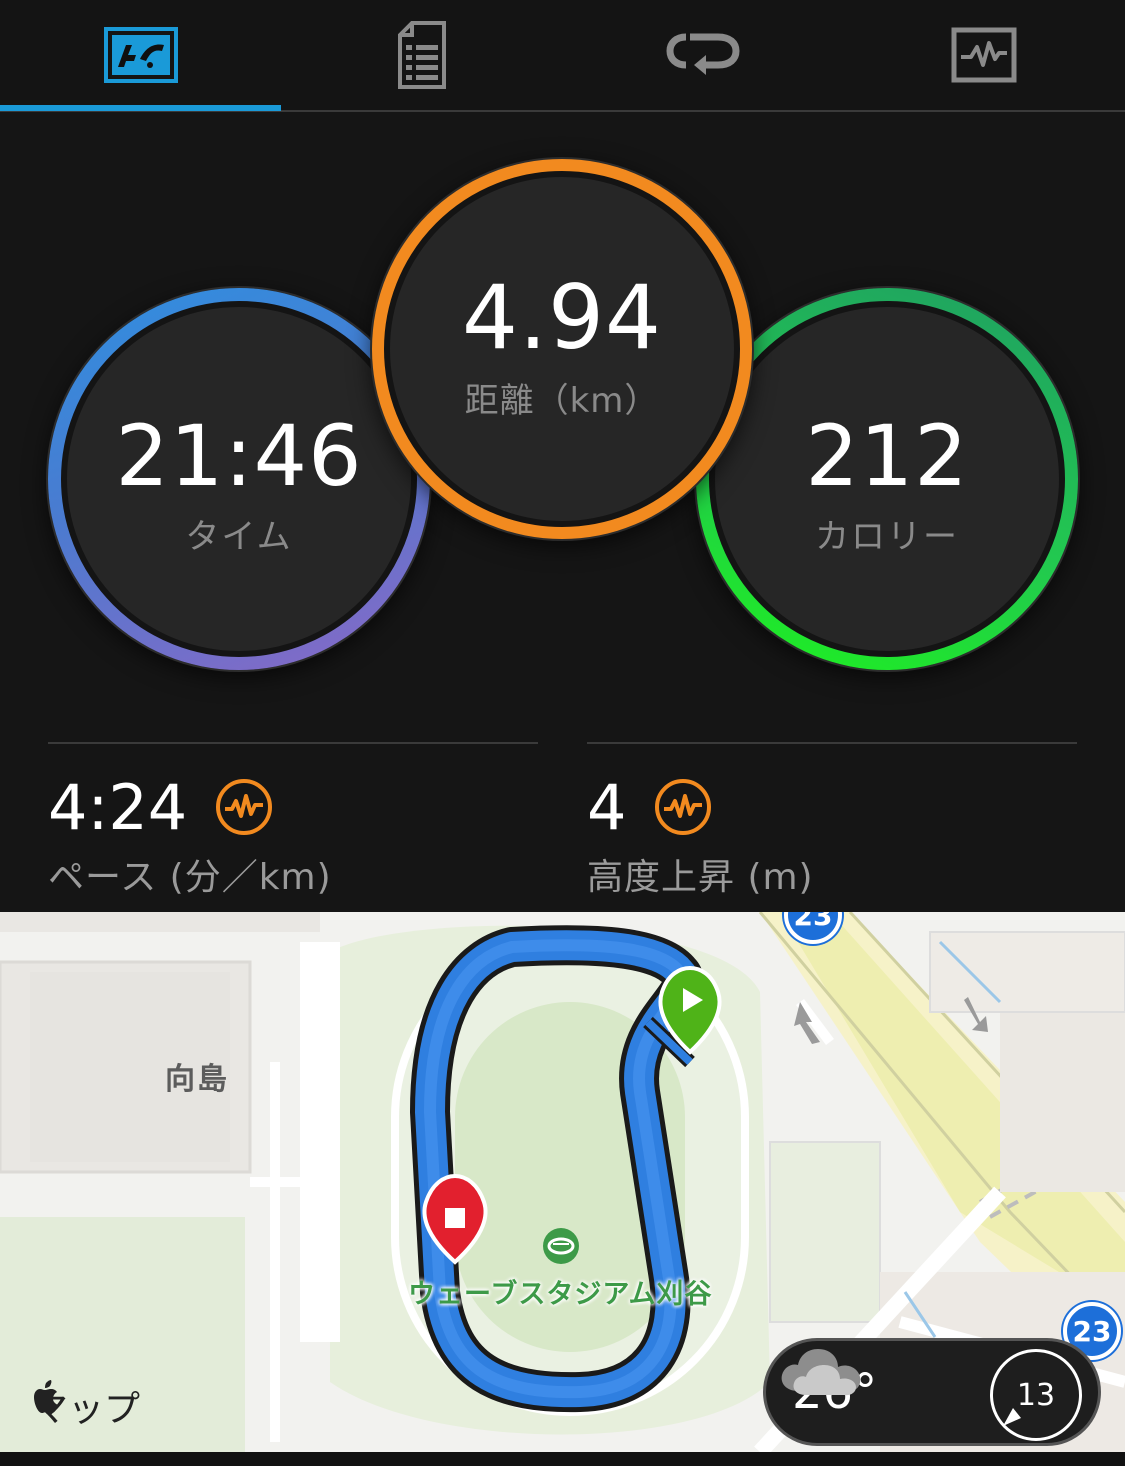  I want to click on distance-value: 4.94, so click(562, 317).